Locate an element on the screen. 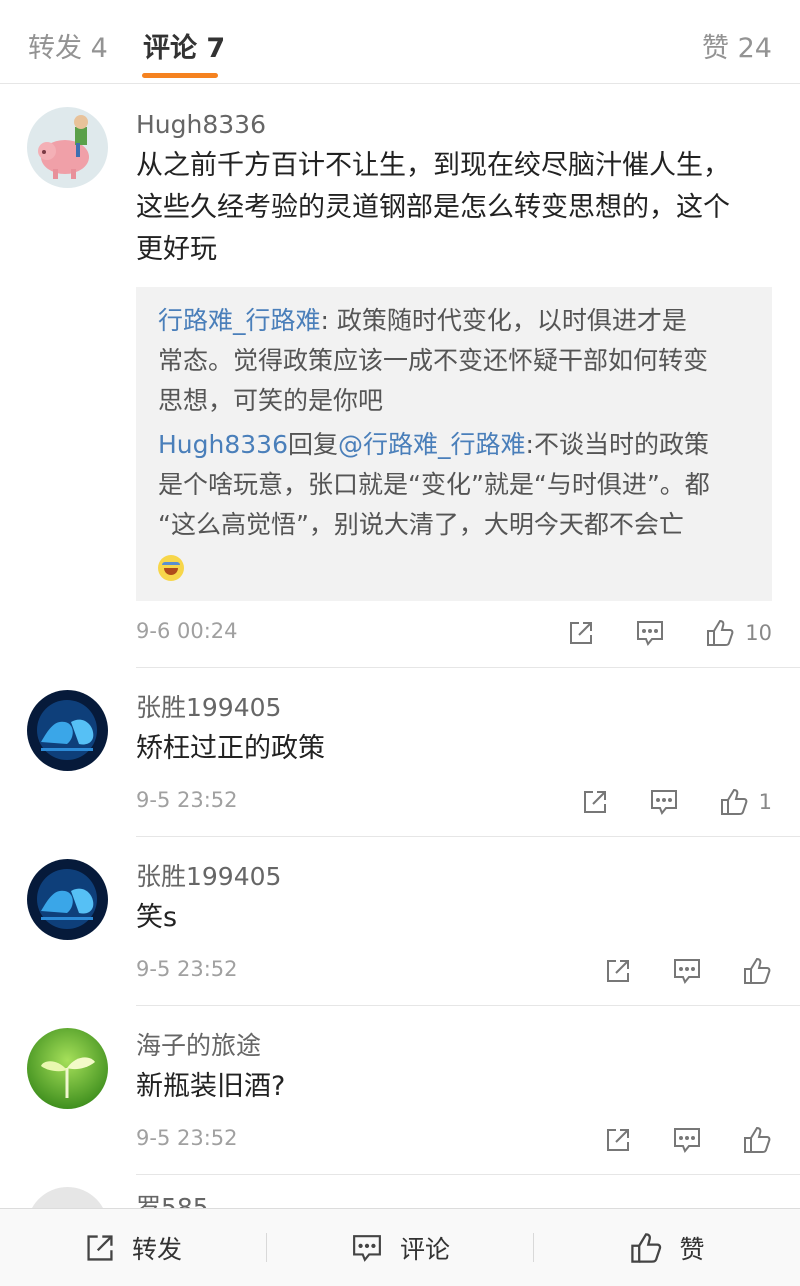 The height and width of the screenshot is (1286, 800). username: 海子的旅途 is located at coordinates (454, 1046).